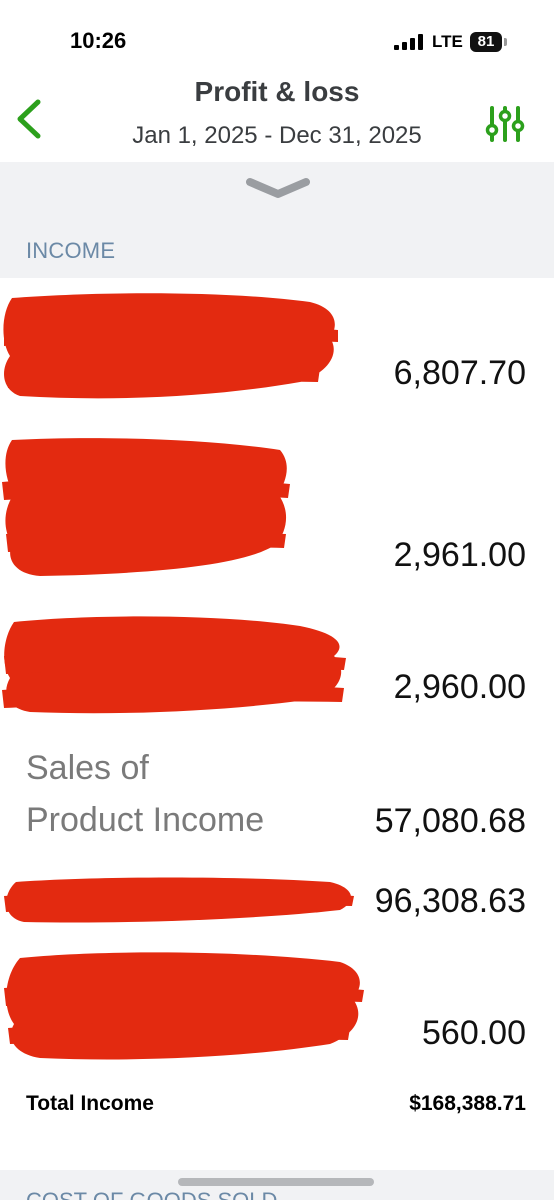 The width and height of the screenshot is (554, 1200). What do you see at coordinates (459, 373) in the screenshot?
I see `row-amount: 6,807.70` at bounding box center [459, 373].